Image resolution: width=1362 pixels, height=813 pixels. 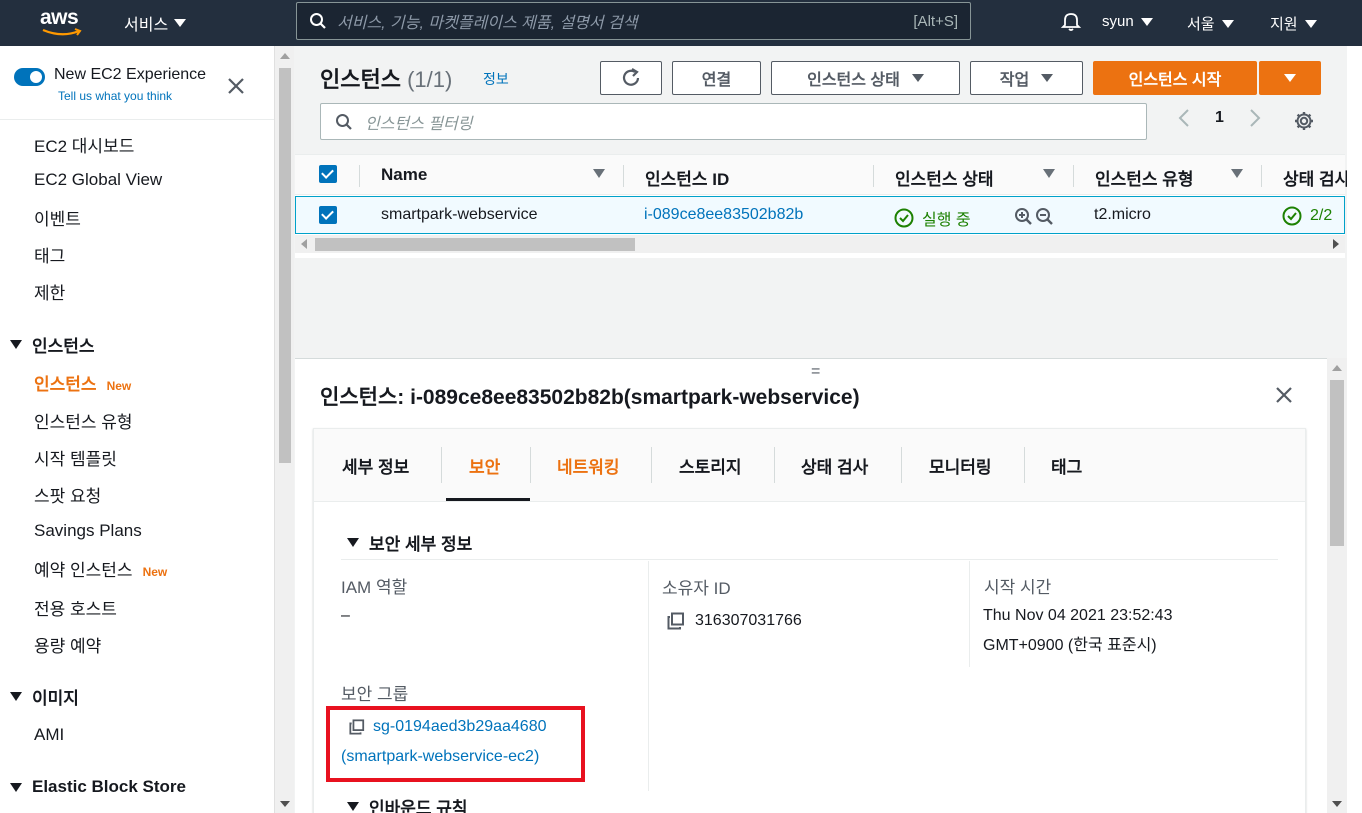 What do you see at coordinates (716, 78) in the screenshot?
I see `connect-button: 연결` at bounding box center [716, 78].